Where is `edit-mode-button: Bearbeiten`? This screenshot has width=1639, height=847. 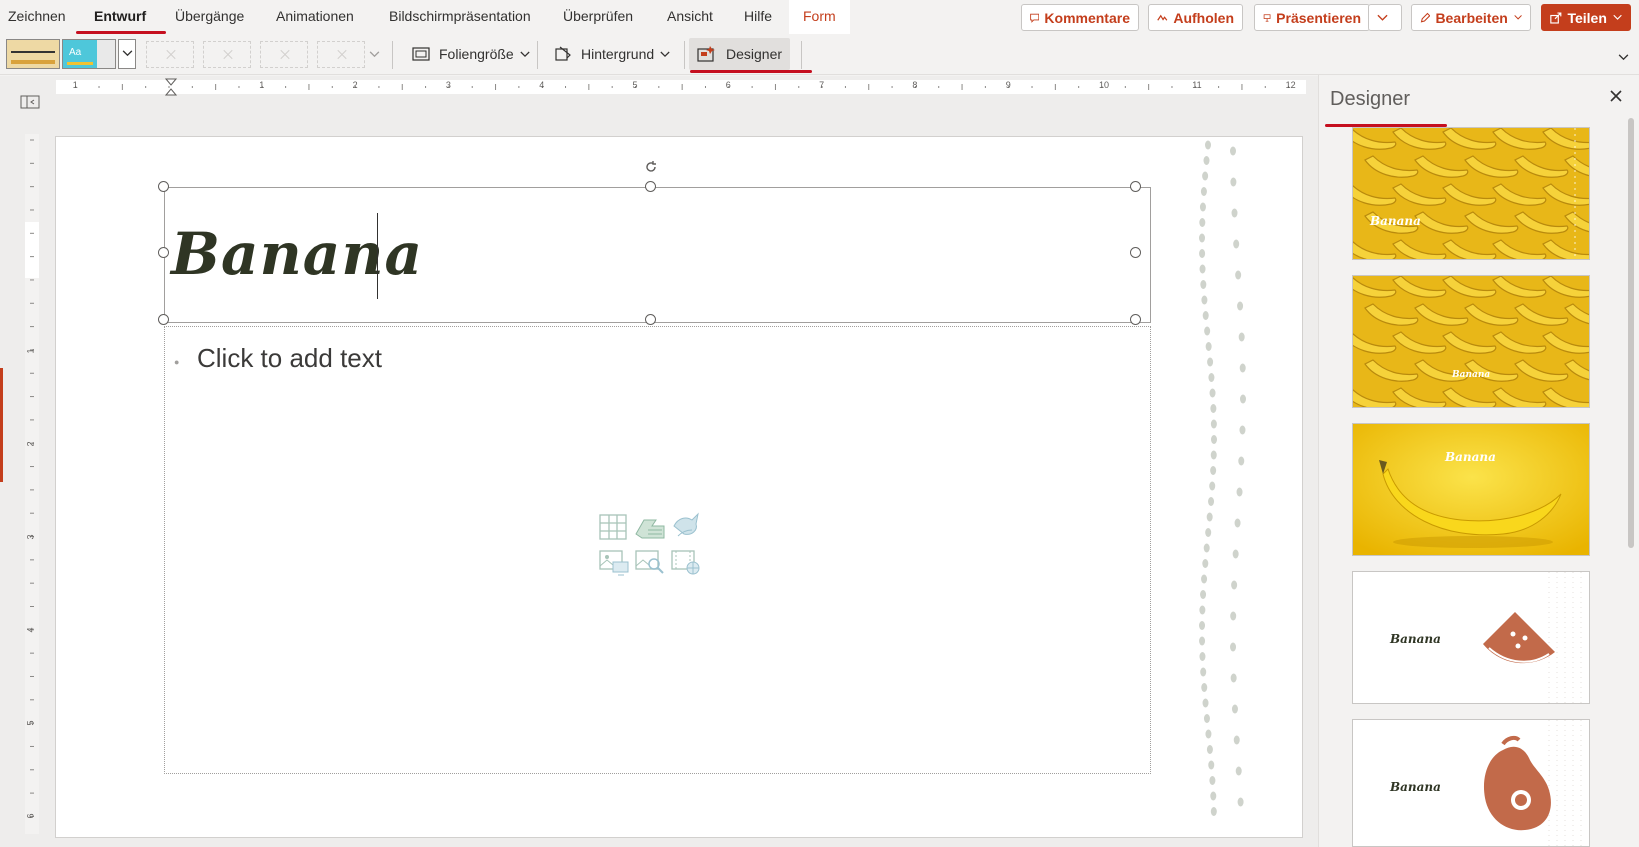
edit-mode-button: Bearbeiten is located at coordinates (1471, 17).